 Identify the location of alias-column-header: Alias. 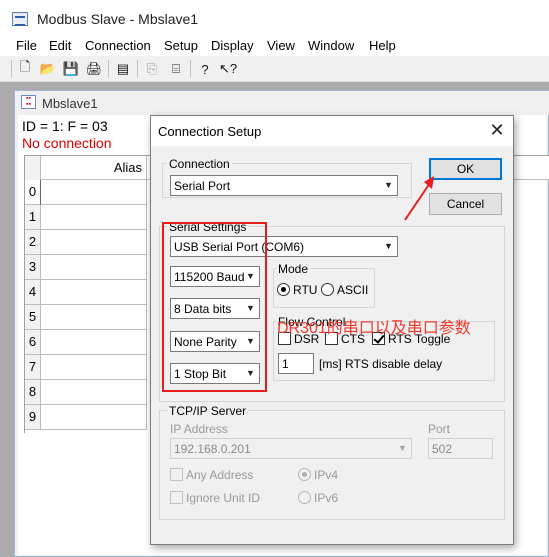
(94, 168).